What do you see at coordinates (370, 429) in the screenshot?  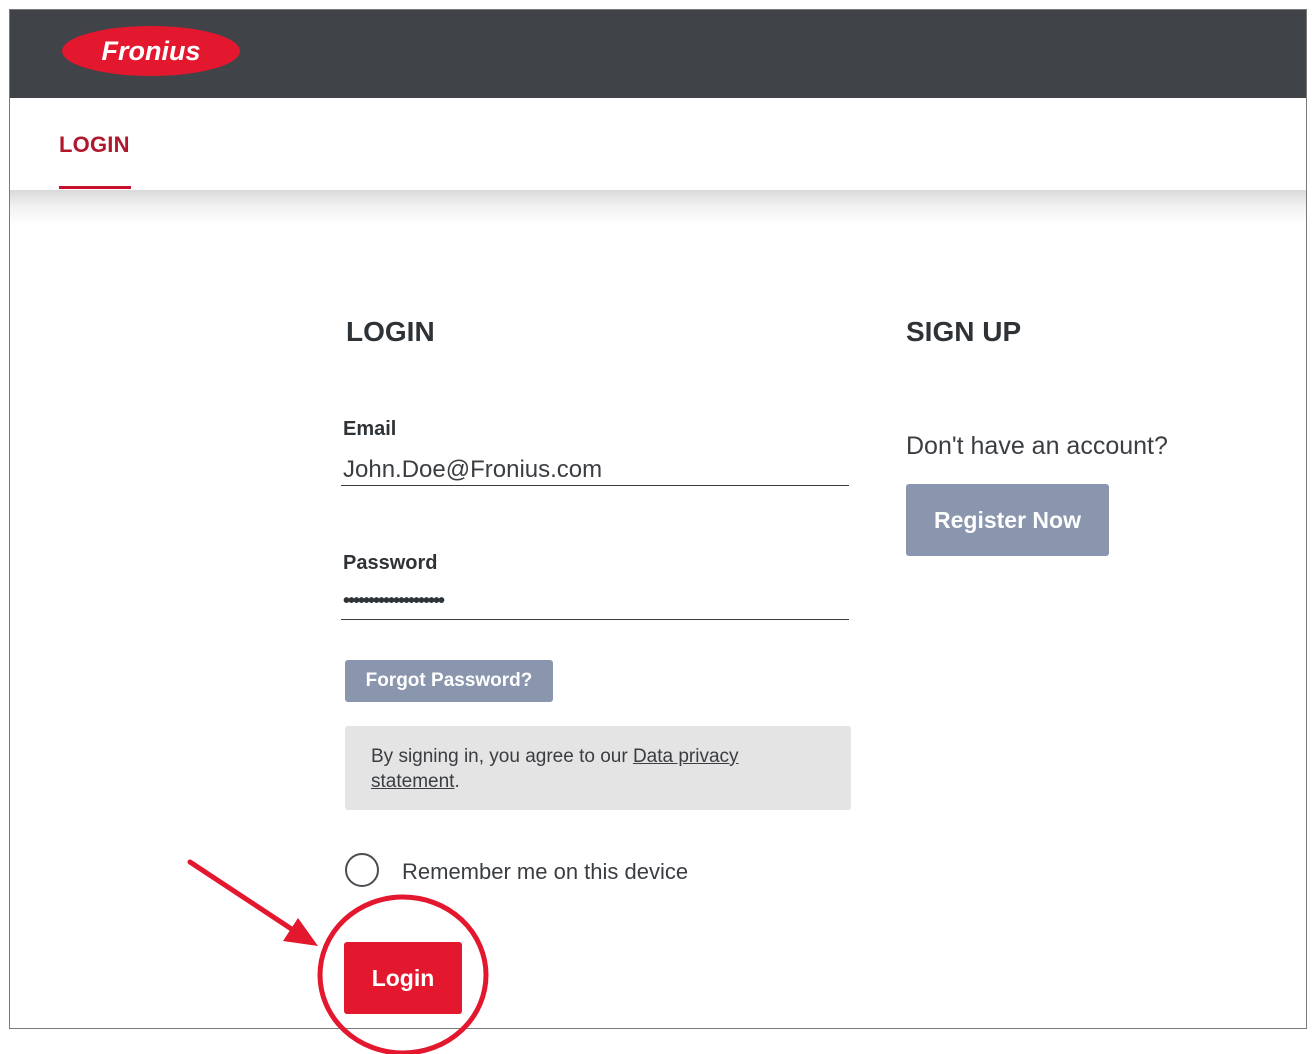 I see `email-label: Email` at bounding box center [370, 429].